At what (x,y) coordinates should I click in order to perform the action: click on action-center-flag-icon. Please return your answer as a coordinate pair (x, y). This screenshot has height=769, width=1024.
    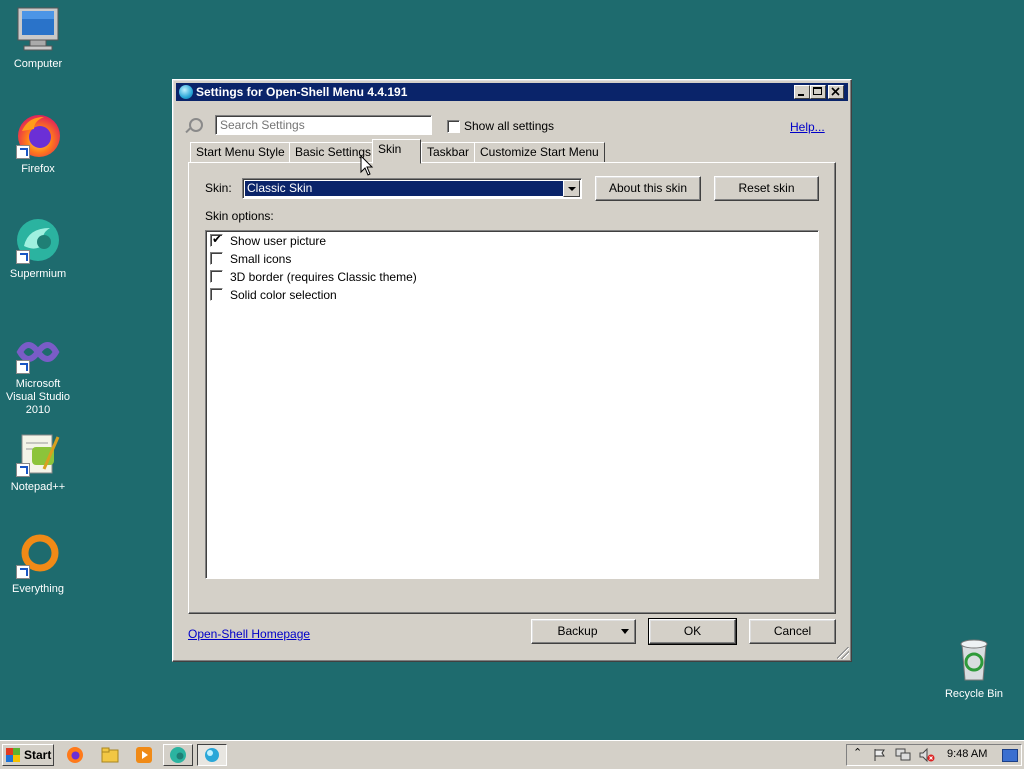
    Looking at the image, I should click on (880, 755).